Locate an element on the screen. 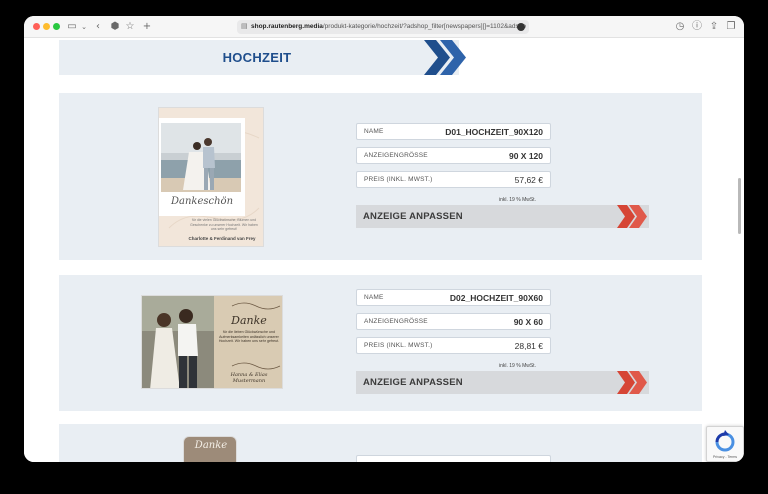 The height and width of the screenshot is (494, 768). recaptcha-icon is located at coordinates (725, 441).